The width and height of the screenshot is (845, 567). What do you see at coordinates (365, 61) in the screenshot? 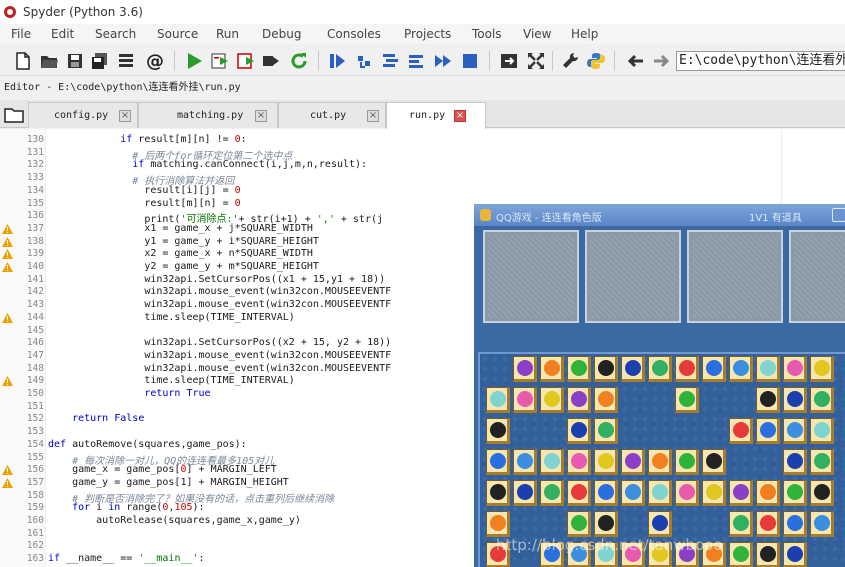
I see `step-icon` at bounding box center [365, 61].